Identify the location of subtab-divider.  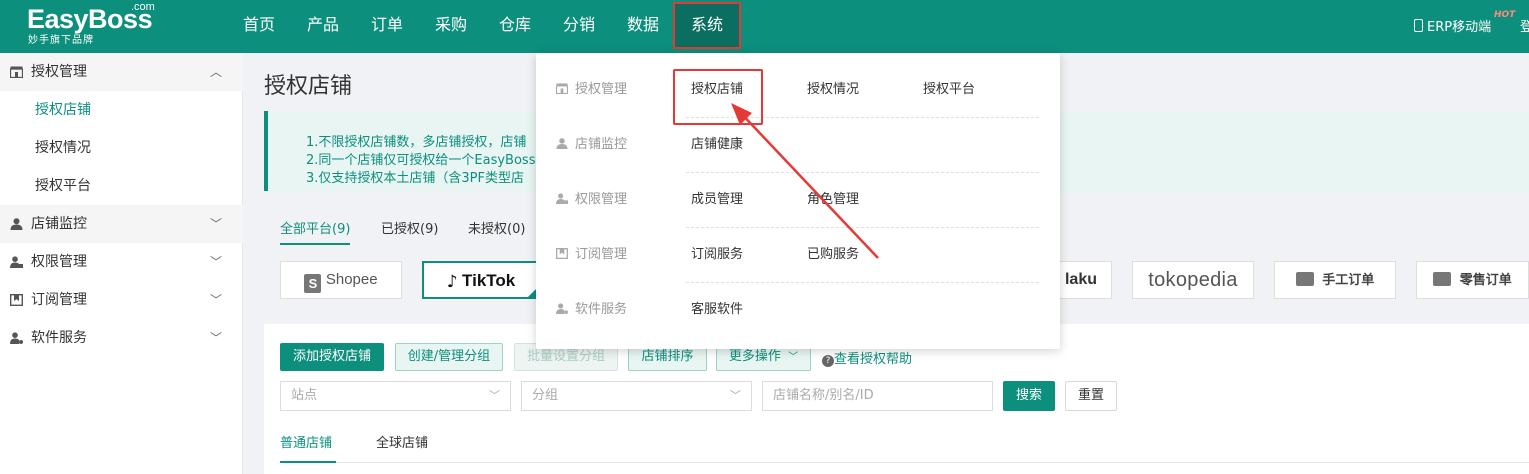
(904, 462).